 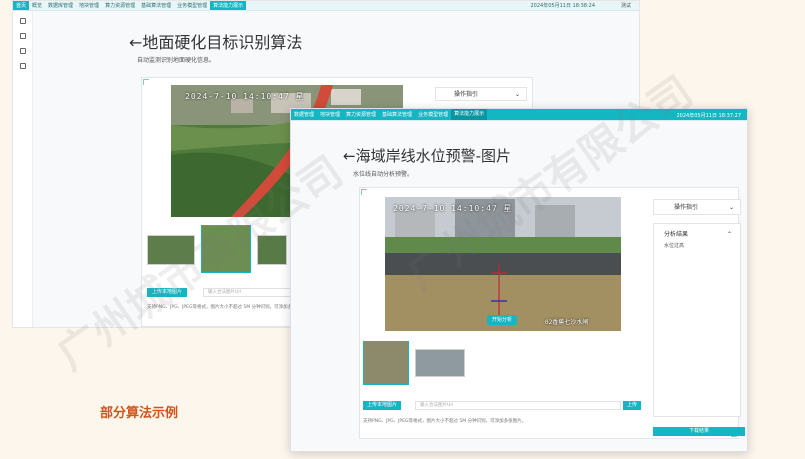 What do you see at coordinates (433, 156) in the screenshot?
I see `page-title-text: 海域岸线水位预警-图片` at bounding box center [433, 156].